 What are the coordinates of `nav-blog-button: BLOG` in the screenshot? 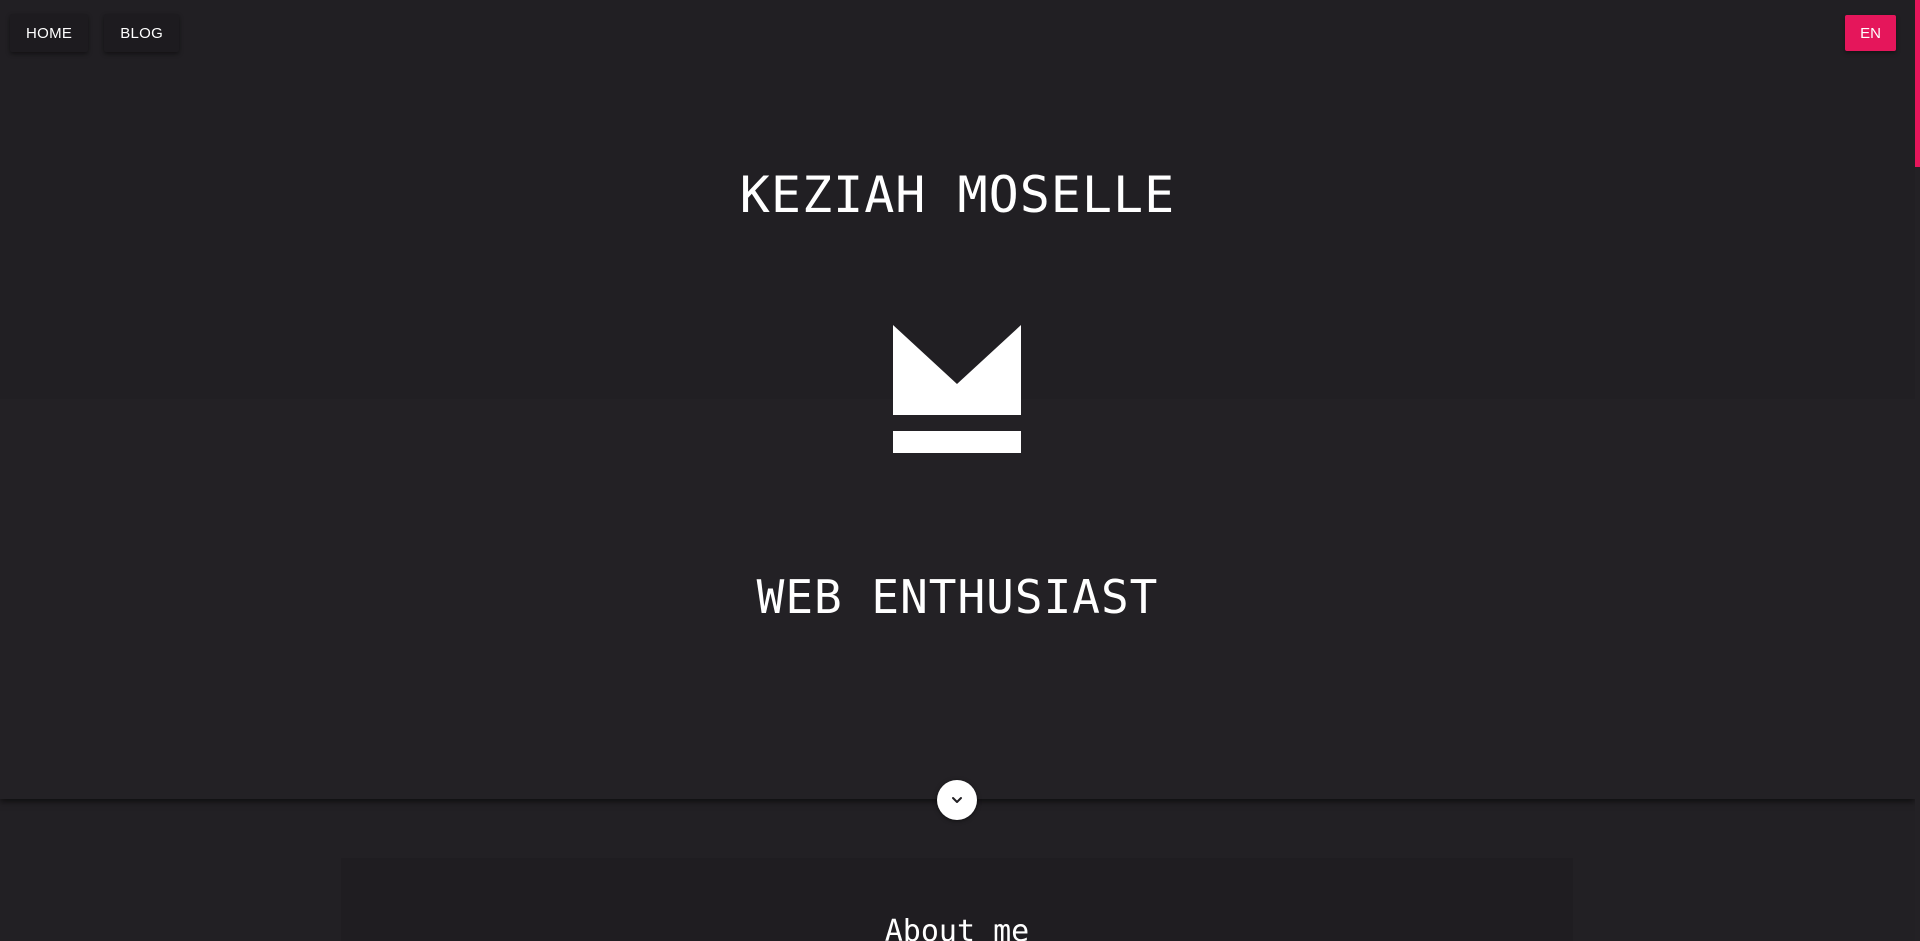 It's located at (142, 33).